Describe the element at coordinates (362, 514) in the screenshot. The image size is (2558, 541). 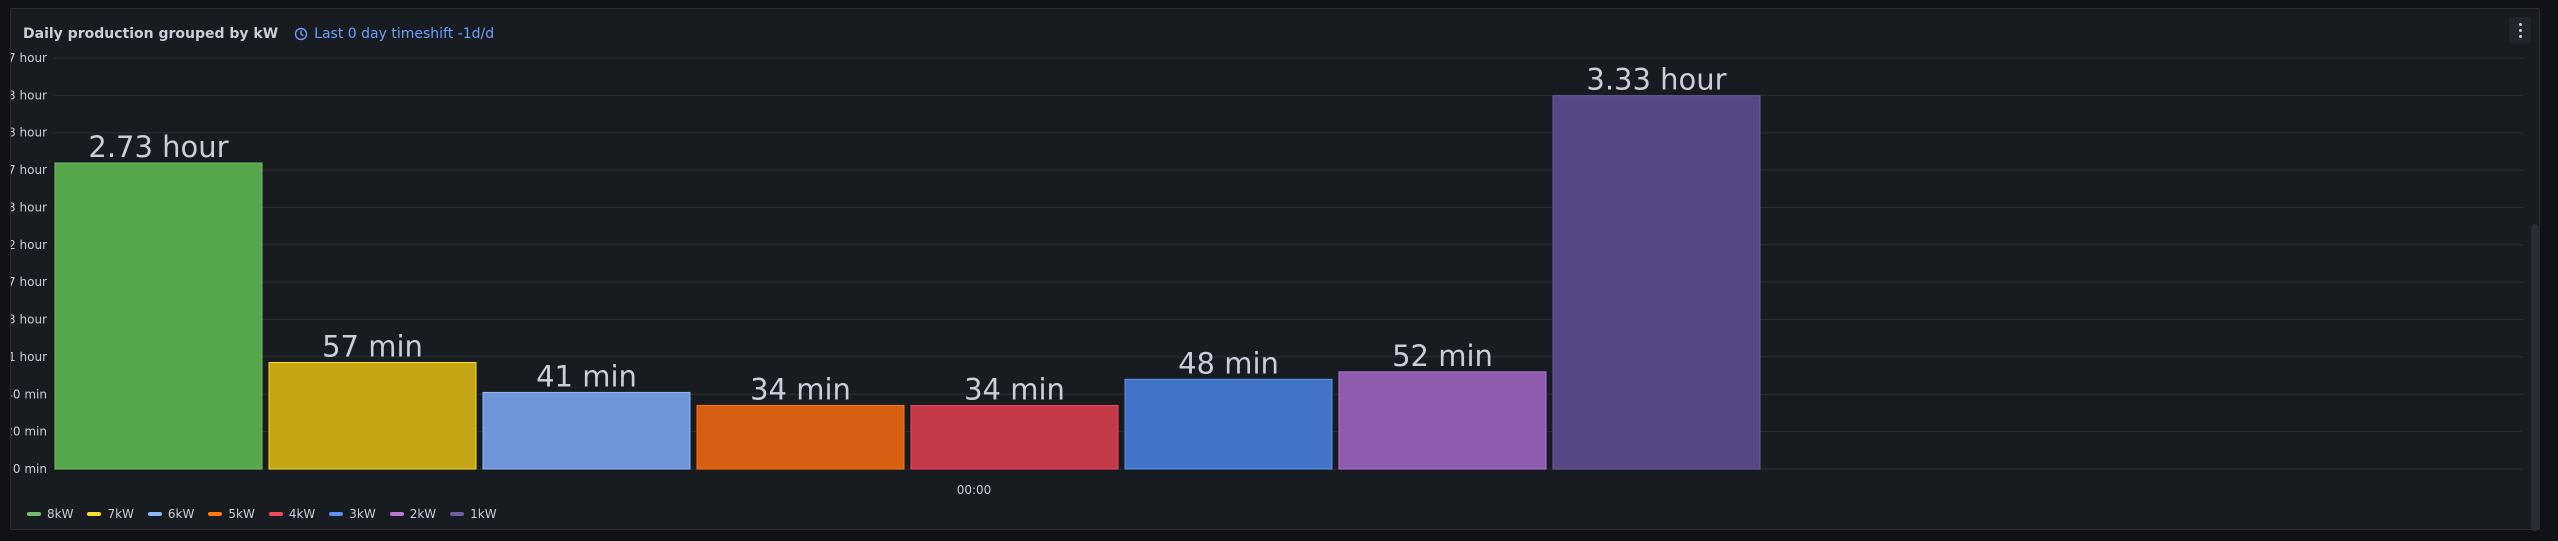
I see `legend-label: 3kW` at that location.